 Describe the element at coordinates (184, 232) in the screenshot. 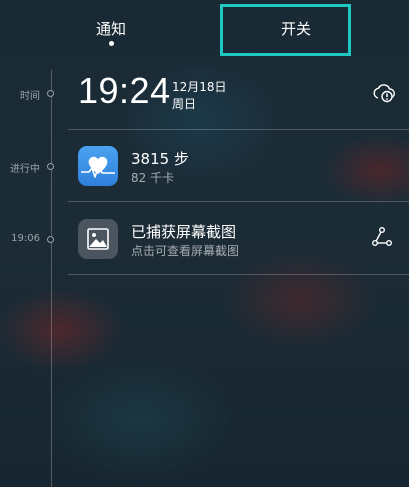

I see `screenshot-title: 已捕获屏幕截图` at that location.